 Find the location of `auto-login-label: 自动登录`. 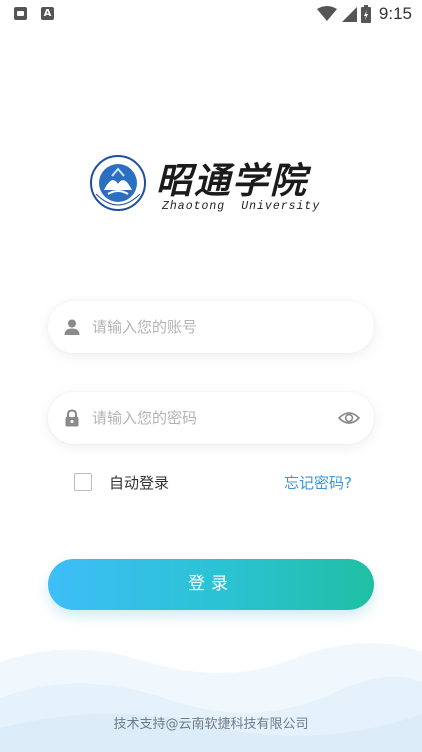

auto-login-label: 自动登录 is located at coordinates (139, 482).